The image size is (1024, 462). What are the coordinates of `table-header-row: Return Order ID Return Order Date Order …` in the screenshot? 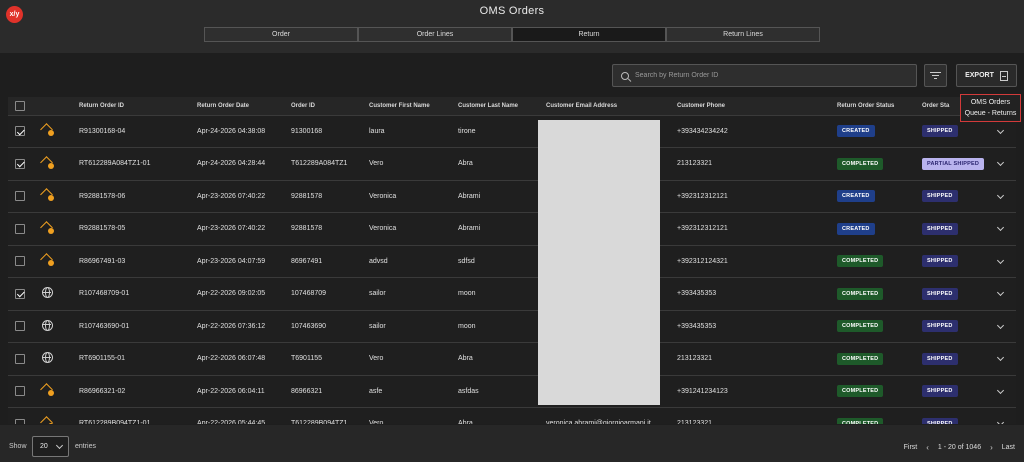 It's located at (512, 106).